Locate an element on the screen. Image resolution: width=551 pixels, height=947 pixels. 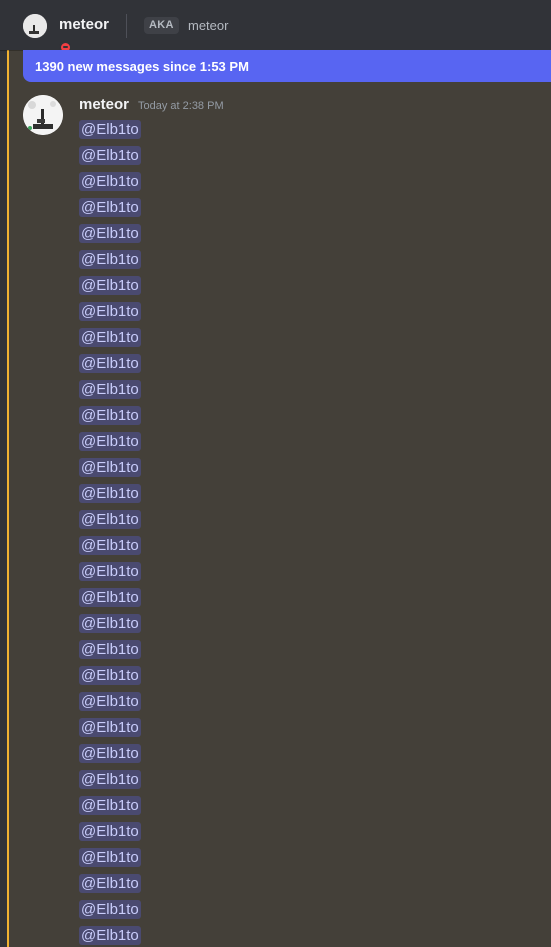
author-avatar is located at coordinates (43, 115).